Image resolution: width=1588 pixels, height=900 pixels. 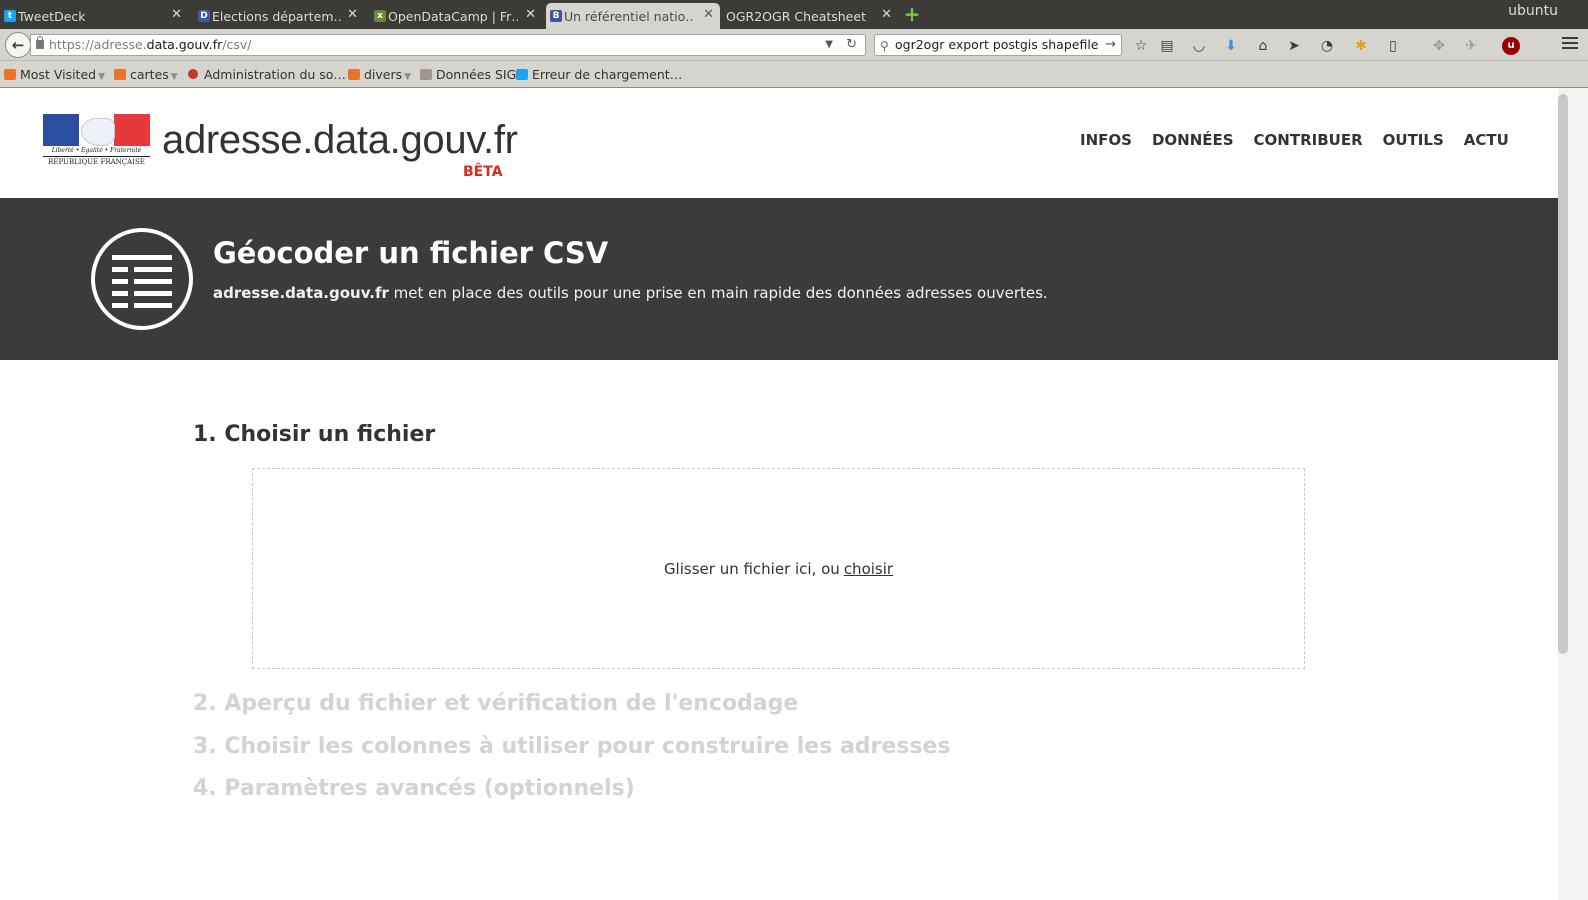 What do you see at coordinates (204, 16) in the screenshot?
I see `d-icon: D` at bounding box center [204, 16].